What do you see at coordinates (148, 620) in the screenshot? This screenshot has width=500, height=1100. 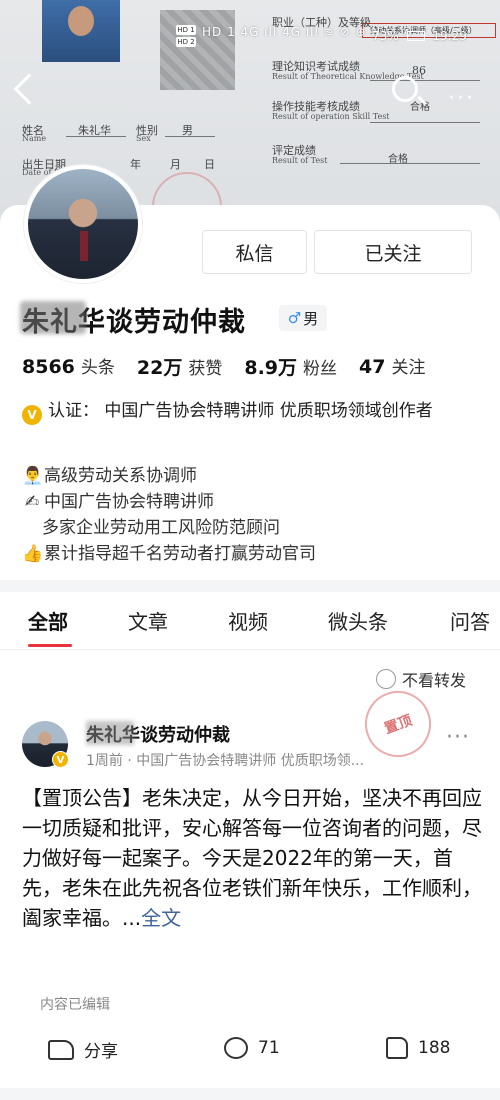 I see `tab-articles: 文章` at bounding box center [148, 620].